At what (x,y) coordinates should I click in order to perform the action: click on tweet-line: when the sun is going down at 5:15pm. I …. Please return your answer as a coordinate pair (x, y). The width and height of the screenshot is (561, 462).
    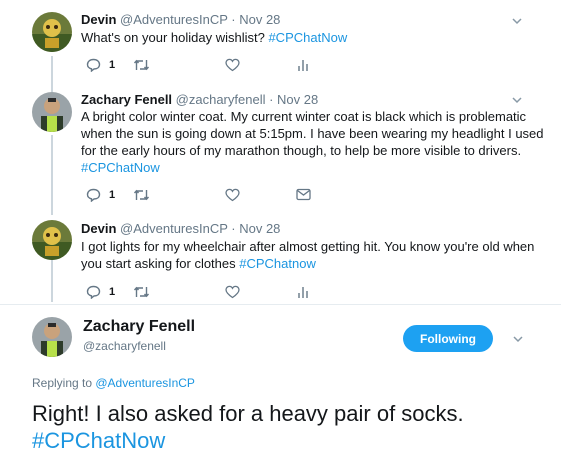
    Looking at the image, I should click on (312, 133).